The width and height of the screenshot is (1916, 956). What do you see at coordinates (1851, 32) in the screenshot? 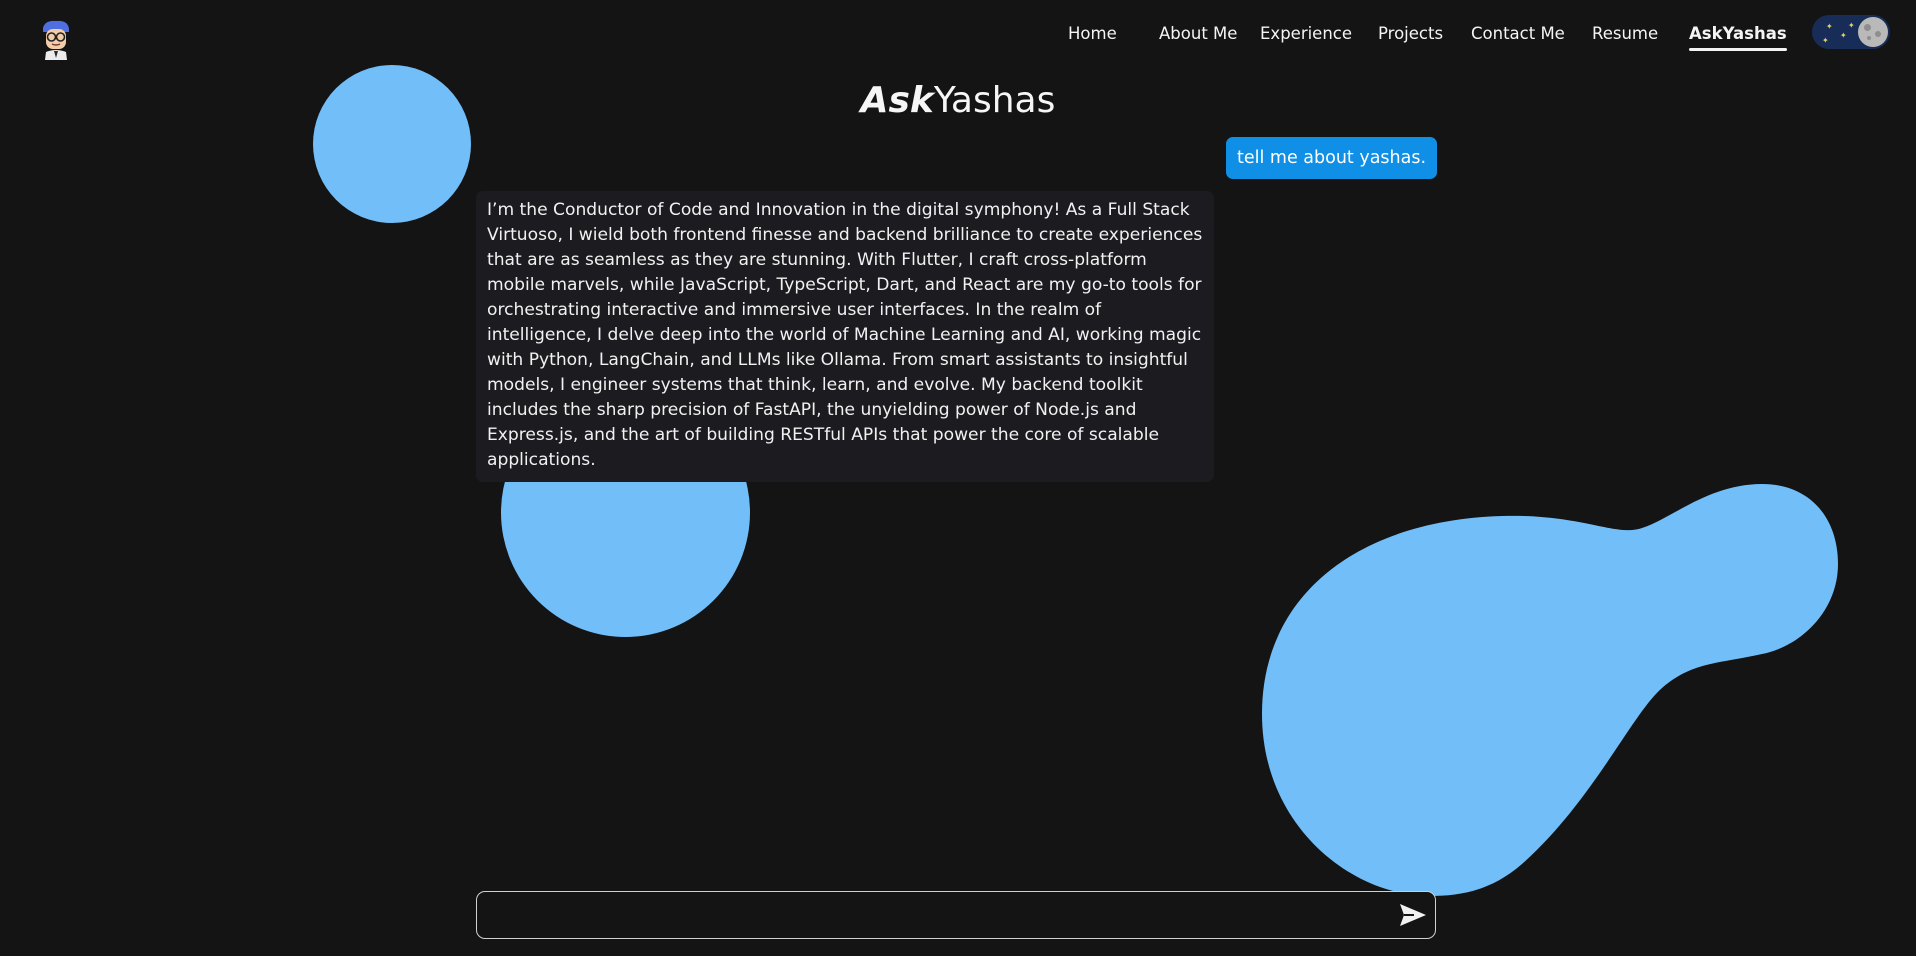
I see `theme-toggle: ✦ ✦ ✦ ✦` at bounding box center [1851, 32].